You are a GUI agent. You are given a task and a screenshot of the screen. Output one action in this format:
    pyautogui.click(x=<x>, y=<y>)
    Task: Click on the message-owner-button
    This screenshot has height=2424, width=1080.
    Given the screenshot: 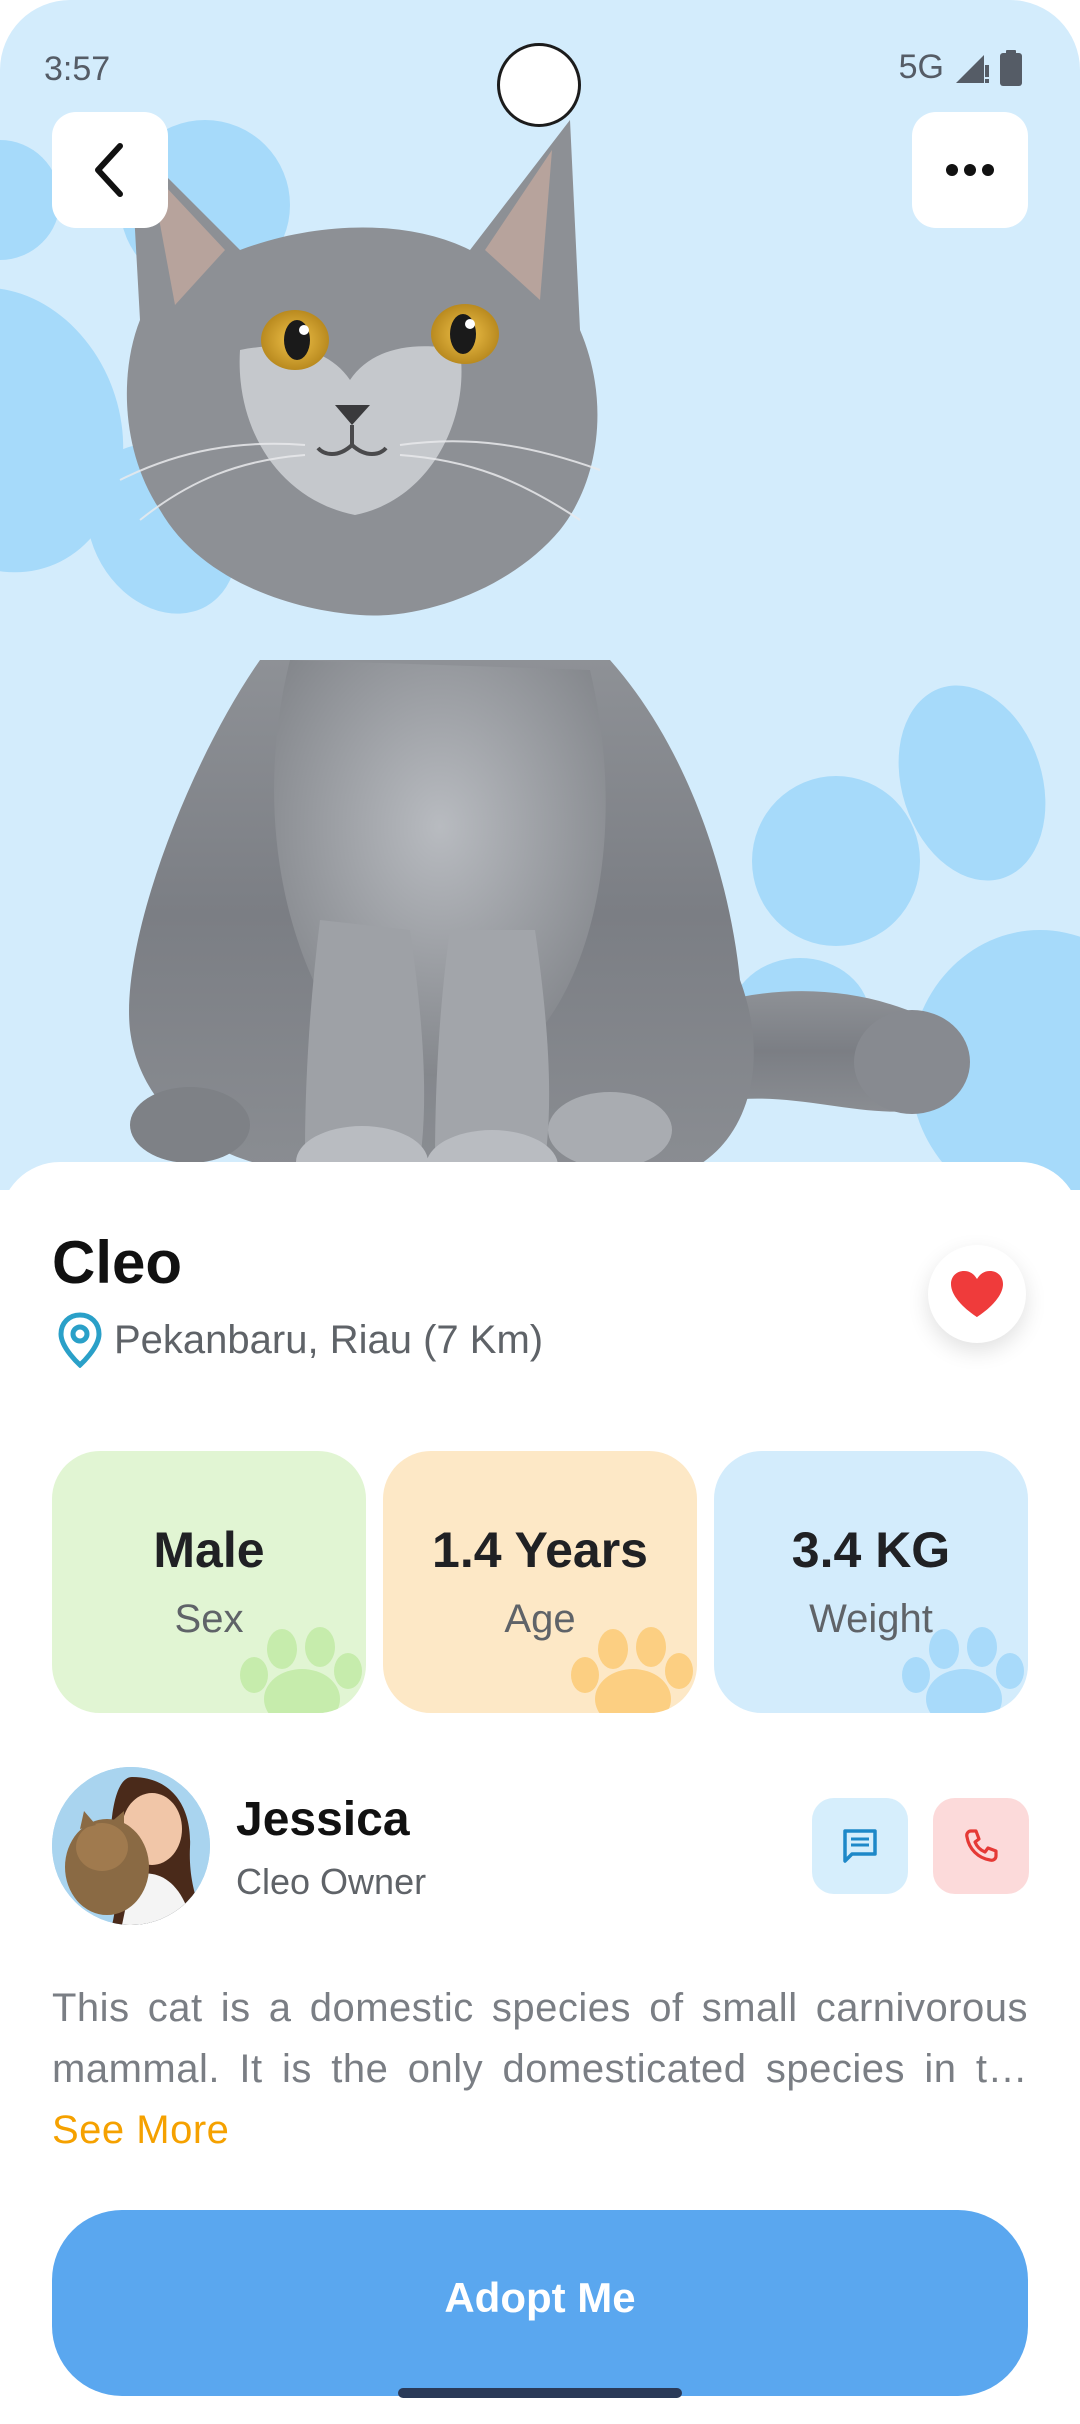 What is the action you would take?
    pyautogui.click(x=860, y=1846)
    